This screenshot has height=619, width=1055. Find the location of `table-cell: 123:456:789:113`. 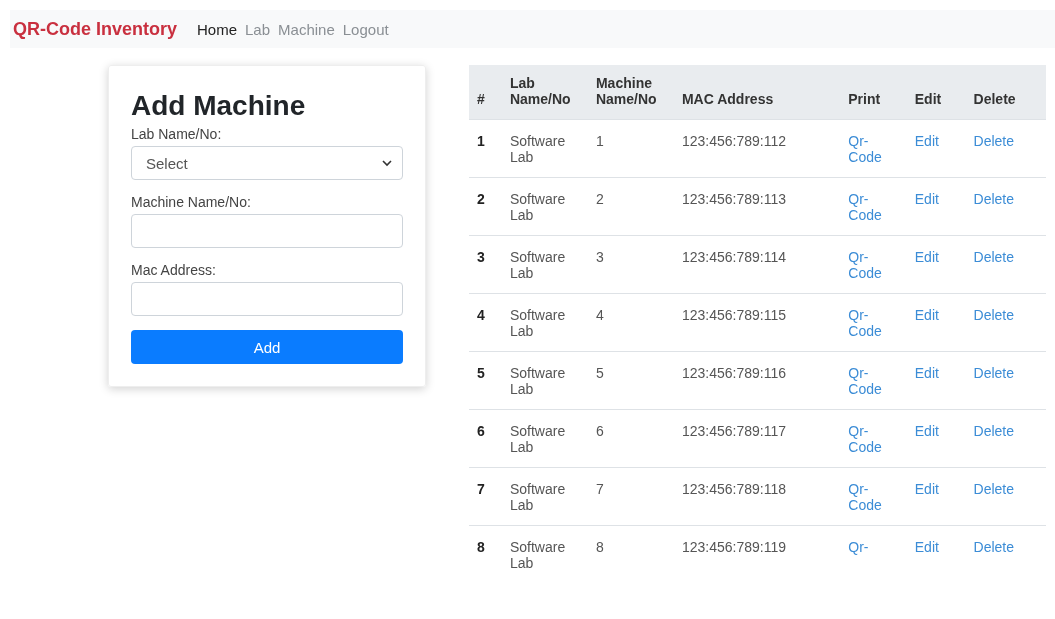

table-cell: 123:456:789:113 is located at coordinates (757, 206).